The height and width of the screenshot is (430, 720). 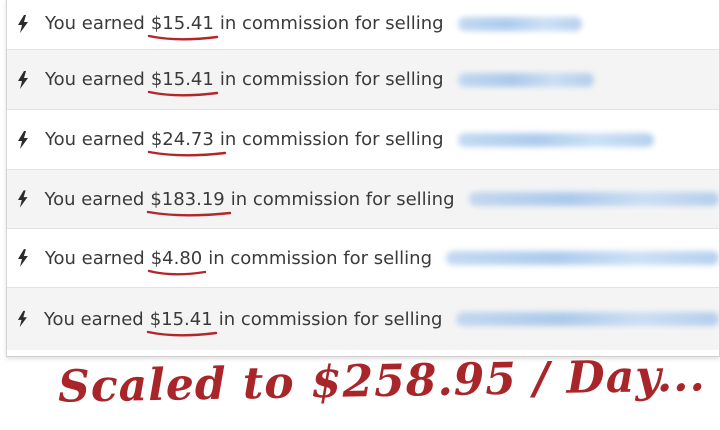 What do you see at coordinates (176, 261) in the screenshot?
I see `commission-amount: $4.80` at bounding box center [176, 261].